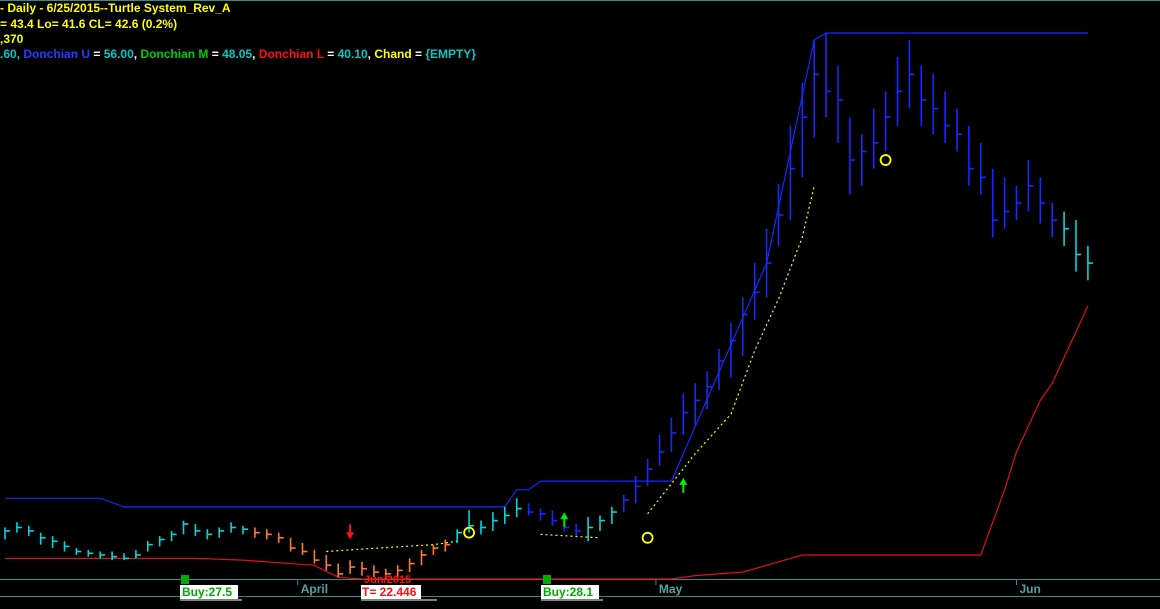  Describe the element at coordinates (115, 8) in the screenshot. I see `chart-title: - Daily - 6/25/2015--Turtle System_Rev_A` at that location.